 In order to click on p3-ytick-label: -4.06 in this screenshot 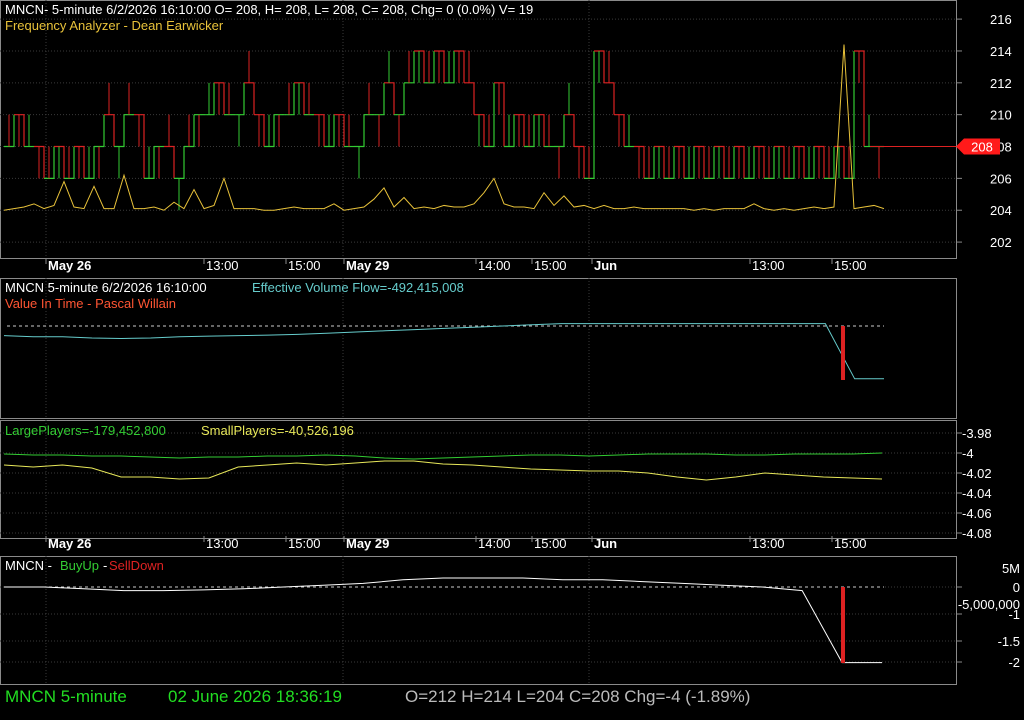, I will do `click(977, 513)`.